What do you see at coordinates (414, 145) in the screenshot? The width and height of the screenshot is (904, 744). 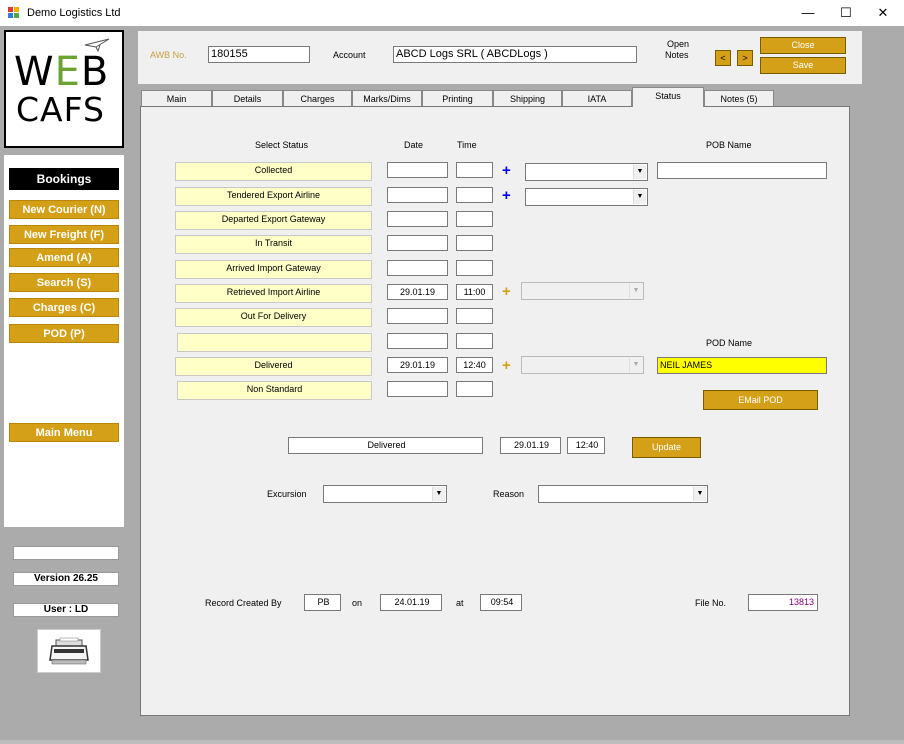 I see `date-heading: Date` at bounding box center [414, 145].